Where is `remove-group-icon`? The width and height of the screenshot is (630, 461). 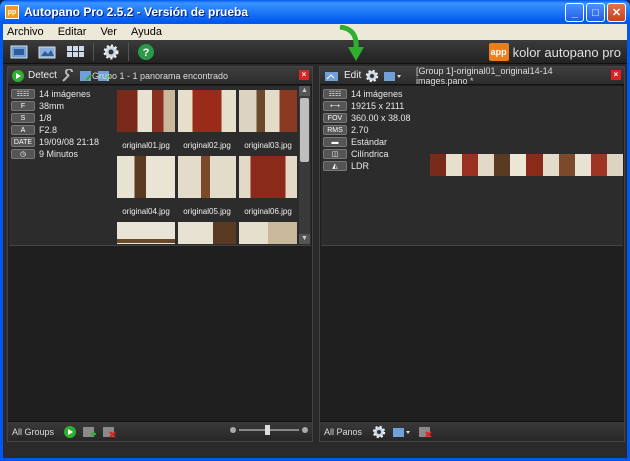
remove-group-icon is located at coordinates (109, 432).